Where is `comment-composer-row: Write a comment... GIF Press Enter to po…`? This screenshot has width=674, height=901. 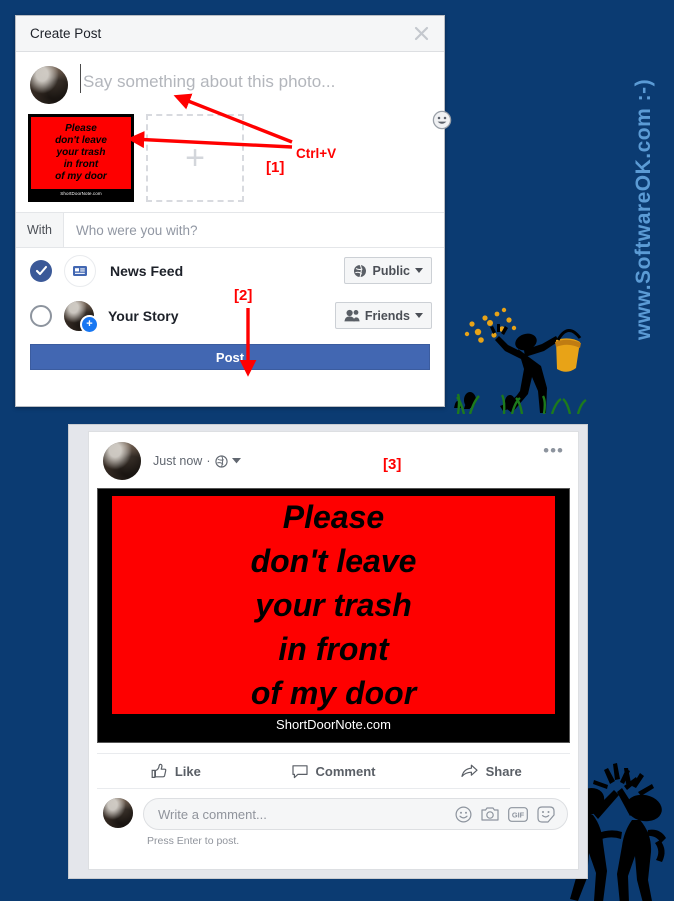
comment-composer-row: Write a comment... GIF Press Enter to po… is located at coordinates (333, 818).